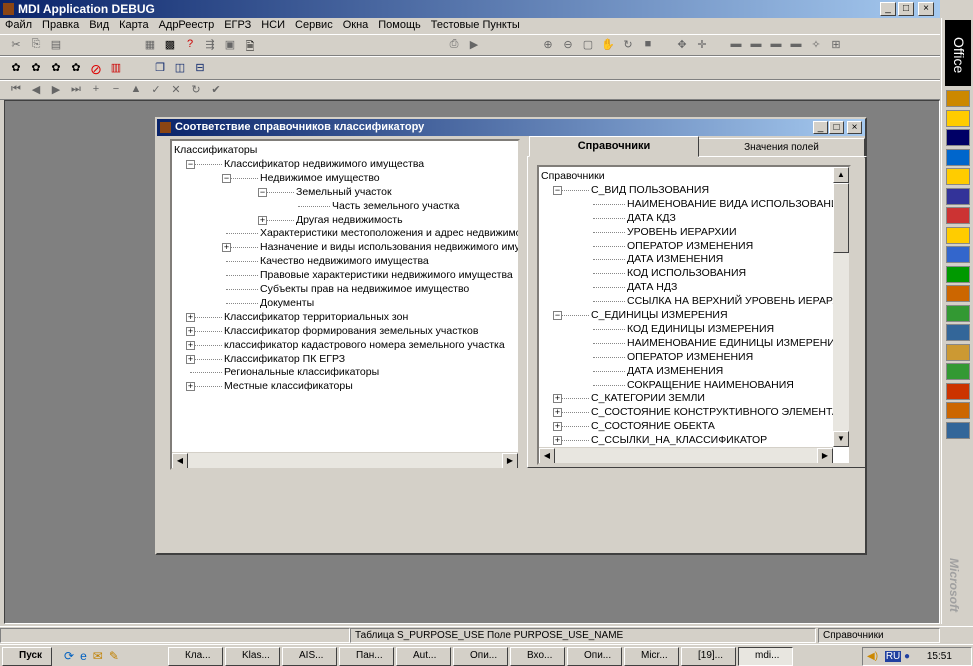  What do you see at coordinates (324, 164) in the screenshot?
I see `tree-node: Классификатор недвижимого имущества` at bounding box center [324, 164].